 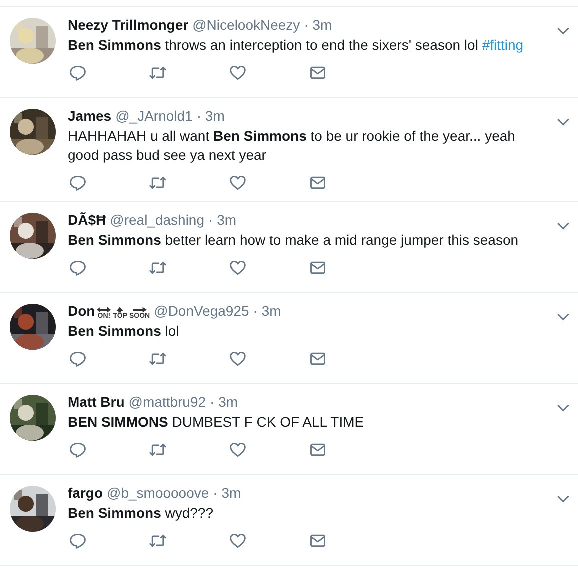 I want to click on user-handle: @_JArnold1, so click(x=154, y=116).